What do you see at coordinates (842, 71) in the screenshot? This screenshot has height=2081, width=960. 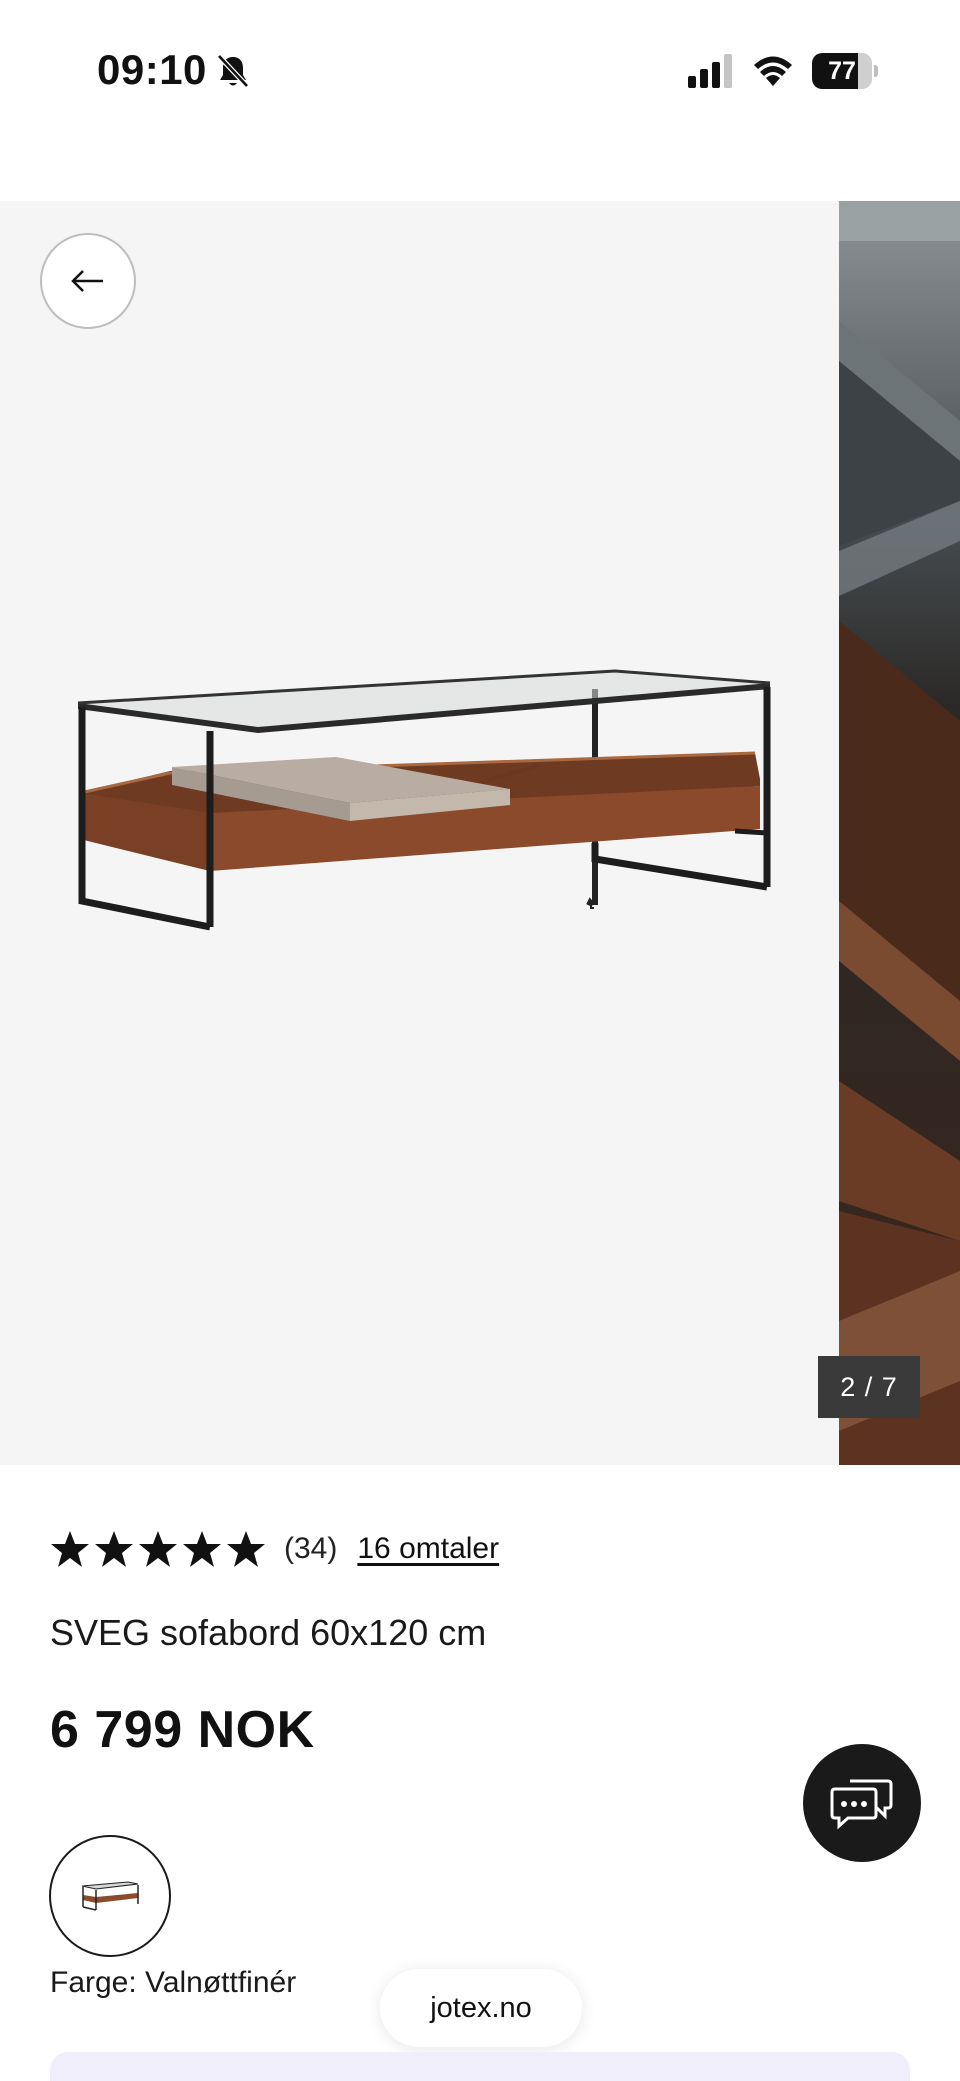 I see `battery-percent: 77` at bounding box center [842, 71].